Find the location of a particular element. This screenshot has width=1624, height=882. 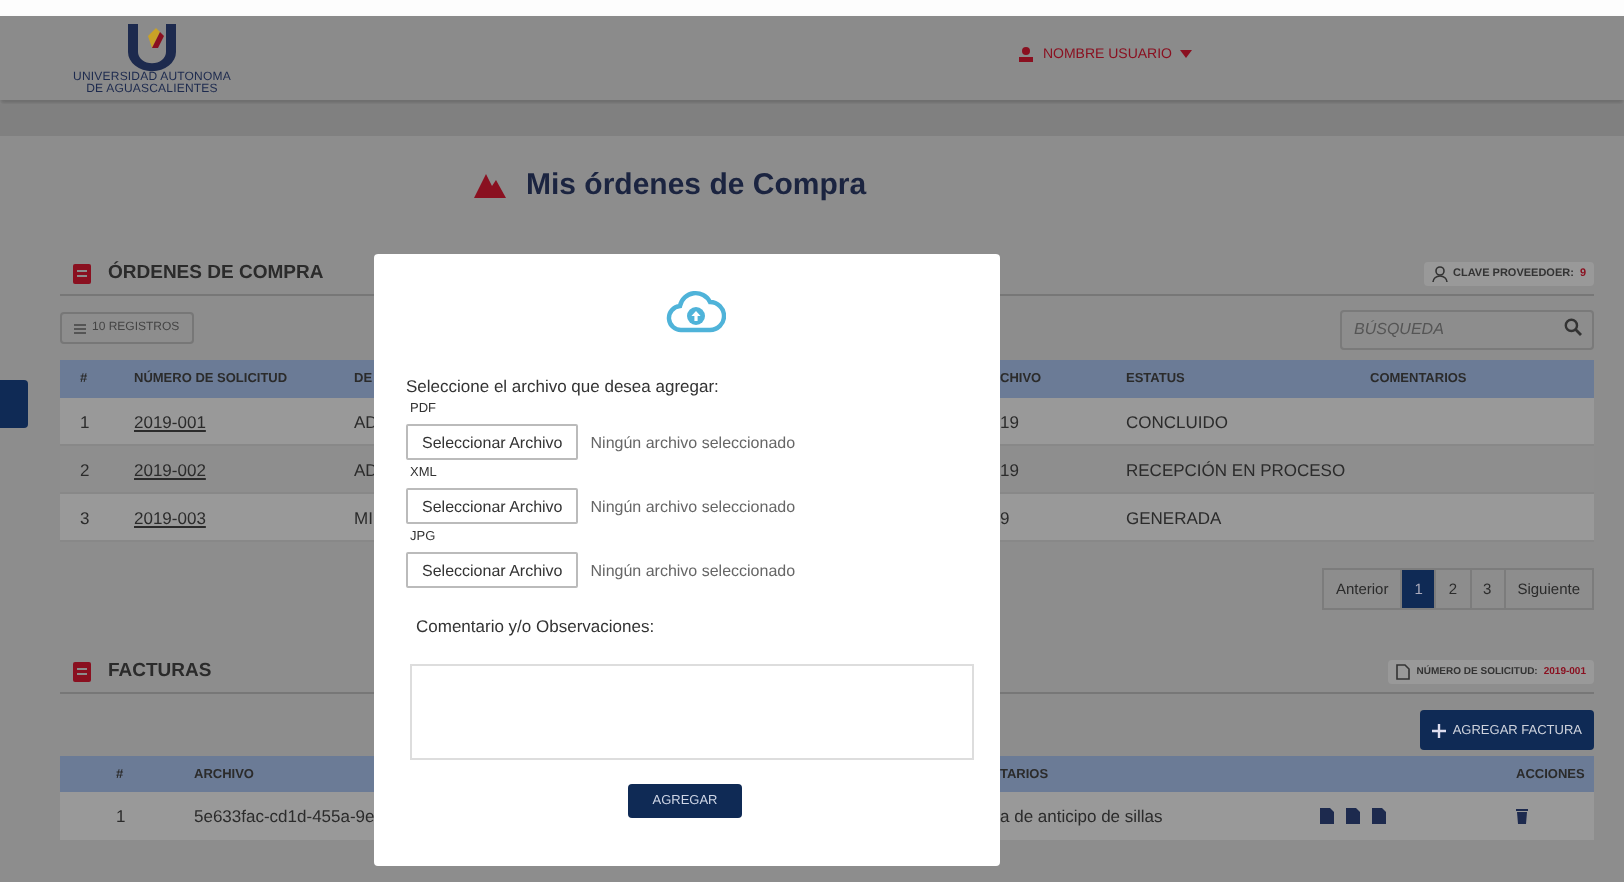

comment-label: Comentario y/o Observaciones: is located at coordinates (536, 626).